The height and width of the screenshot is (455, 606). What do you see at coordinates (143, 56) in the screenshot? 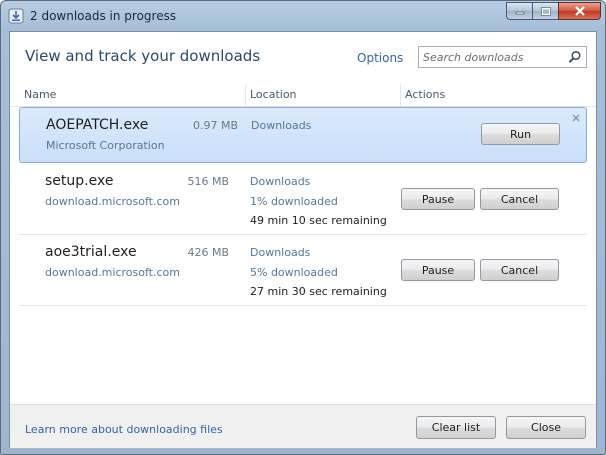
I see `page-title: View and track your downloads` at bounding box center [143, 56].